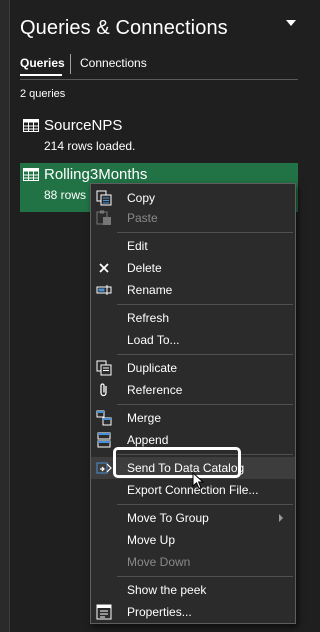 This screenshot has width=320, height=632. What do you see at coordinates (70, 64) in the screenshot?
I see `tab-divider` at bounding box center [70, 64].